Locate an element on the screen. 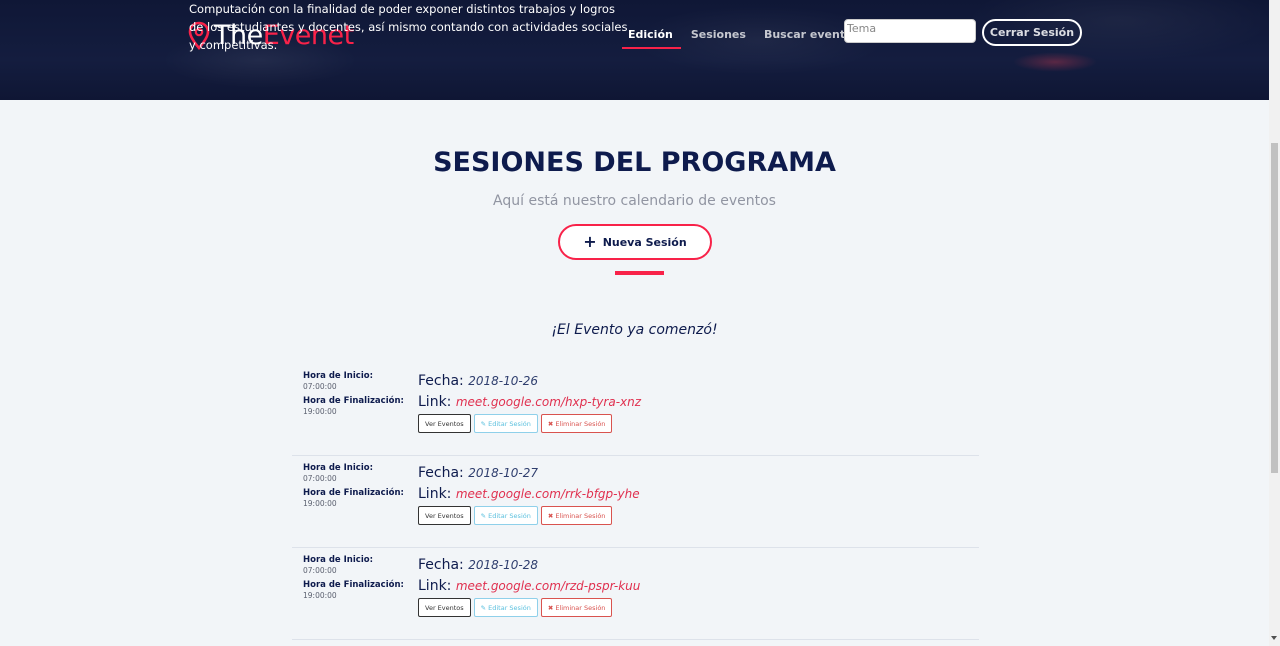  plus-icon: + is located at coordinates (590, 241).